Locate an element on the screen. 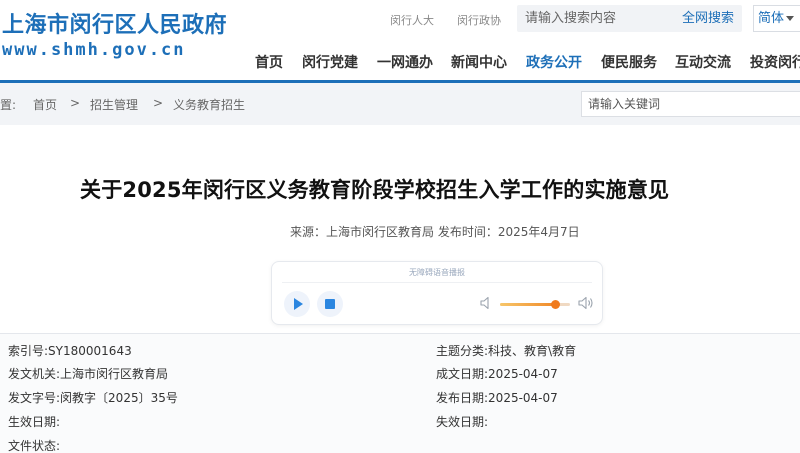 This screenshot has width=800, height=453. info-value: SY180001643 is located at coordinates (90, 351).